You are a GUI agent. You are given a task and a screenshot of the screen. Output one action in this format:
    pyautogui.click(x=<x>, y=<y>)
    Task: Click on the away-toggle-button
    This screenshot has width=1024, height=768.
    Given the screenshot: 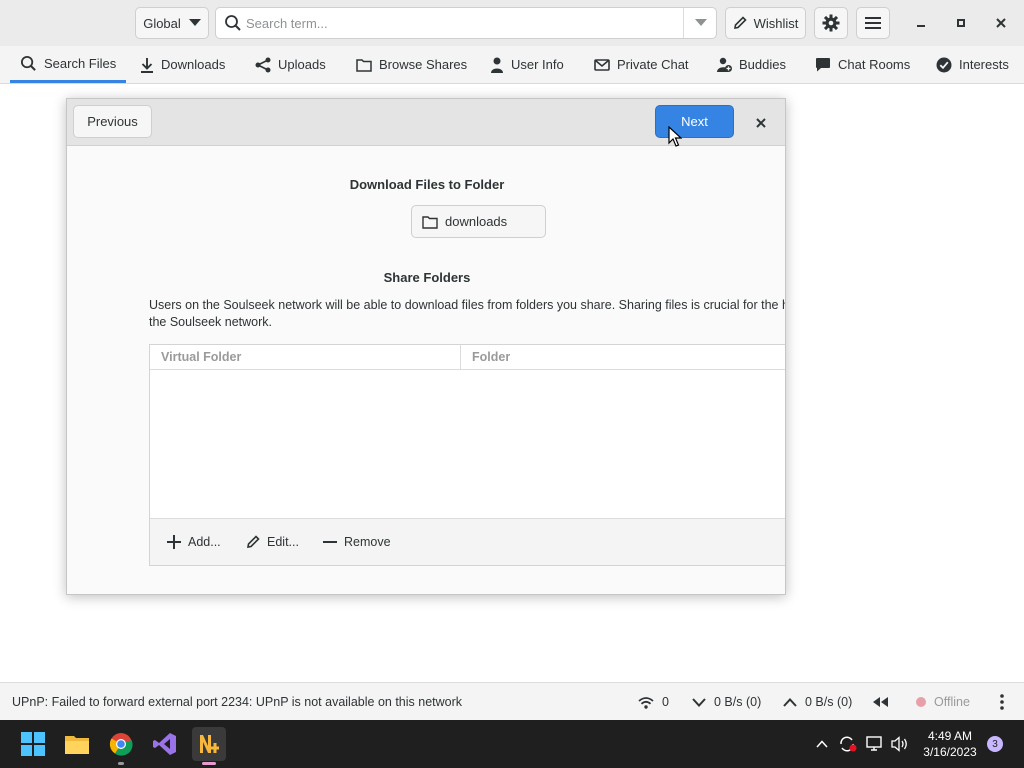 What is the action you would take?
    pyautogui.click(x=880, y=702)
    